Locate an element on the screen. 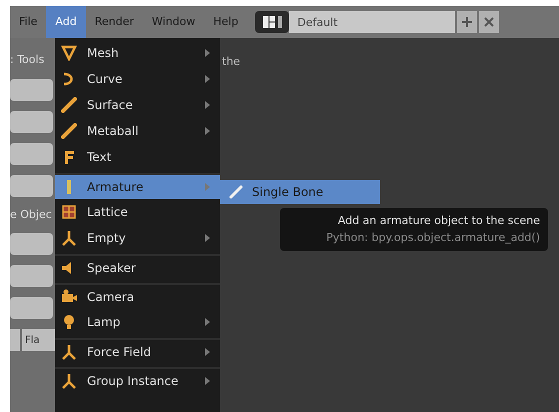 This screenshot has height=412, width=559. menu-label: Lamp is located at coordinates (104, 322).